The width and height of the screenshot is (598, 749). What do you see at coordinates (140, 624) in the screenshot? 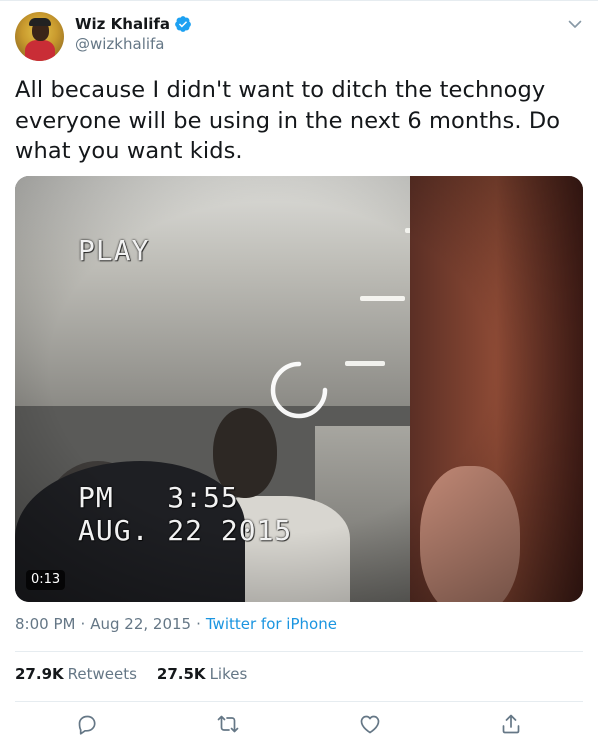
I see `tweet-date: Aug 22, 2015` at bounding box center [140, 624].